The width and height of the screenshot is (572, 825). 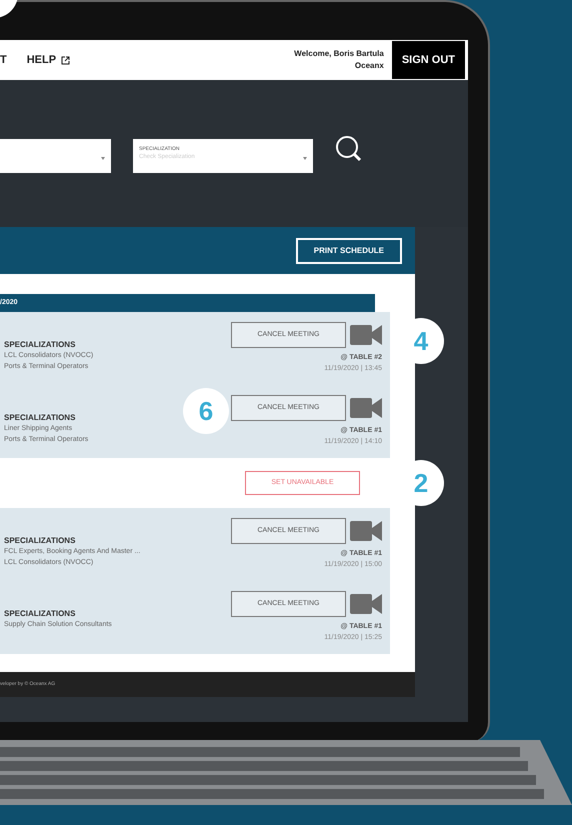 I want to click on nav-link: T, so click(x=3, y=60).